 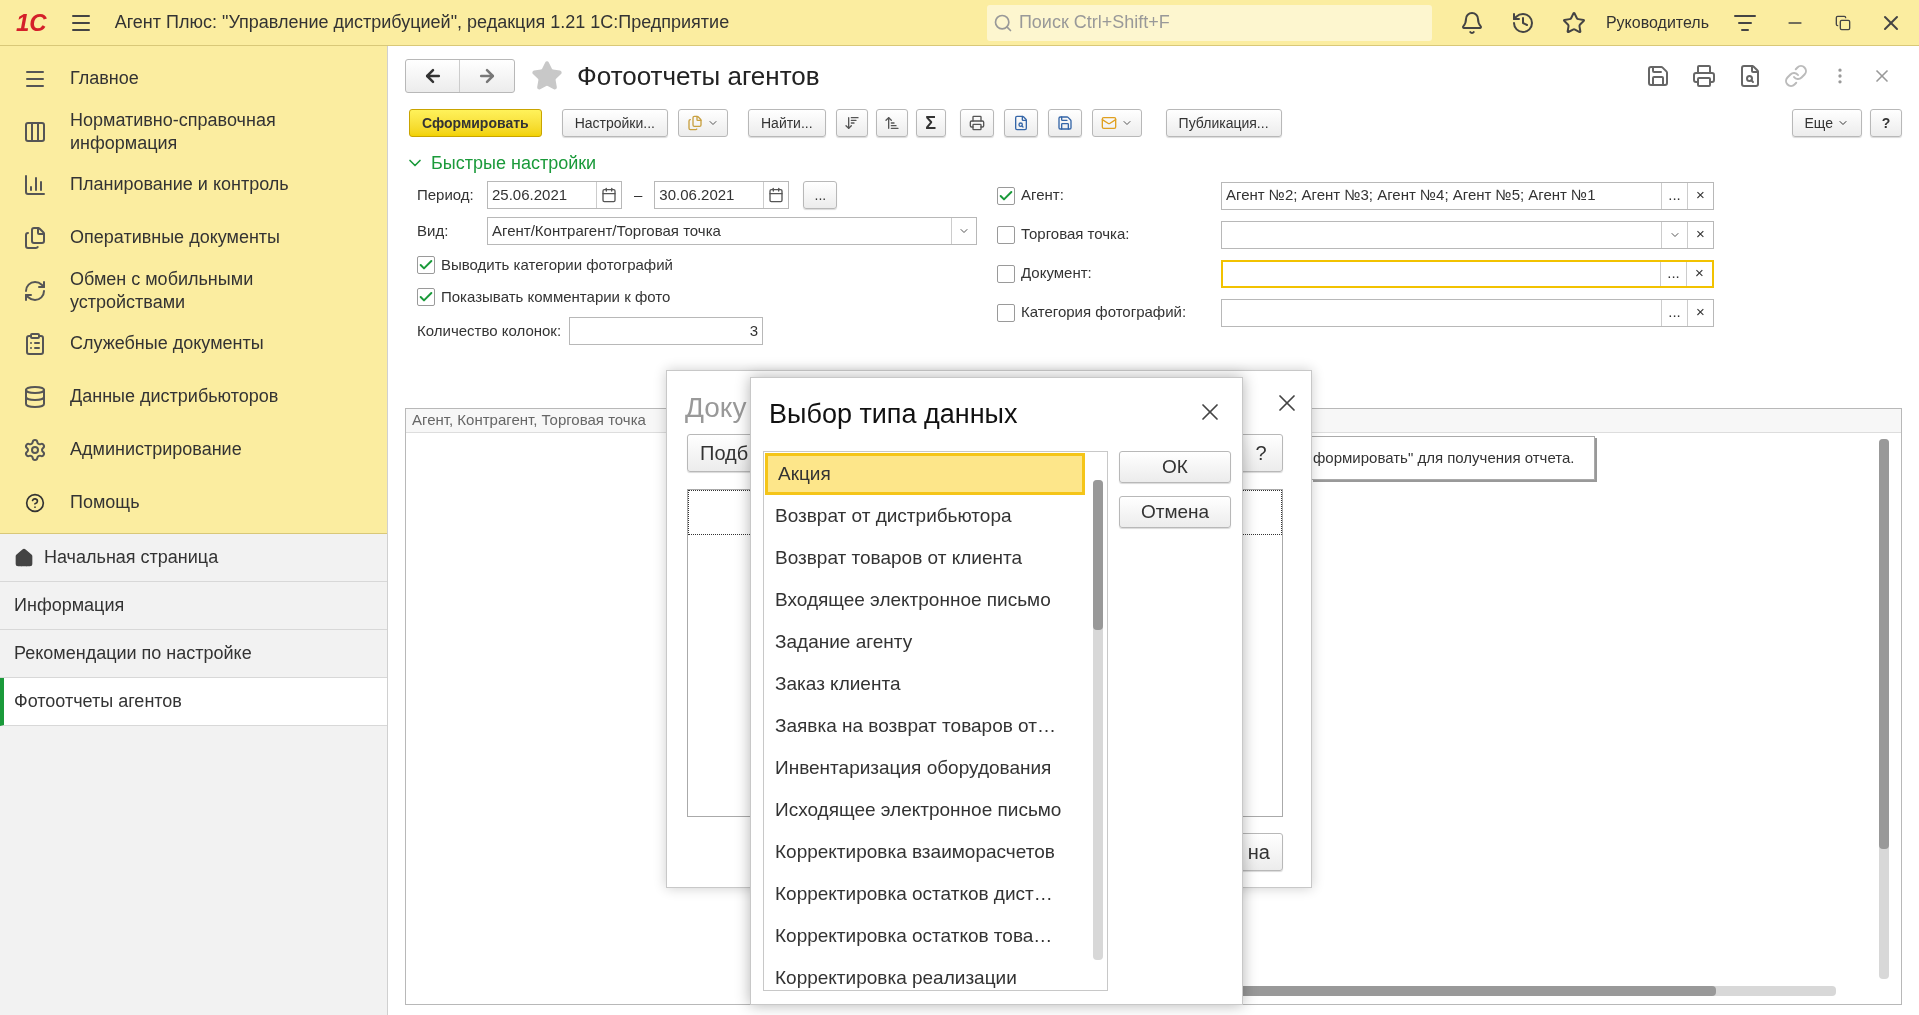 What do you see at coordinates (1826, 123) in the screenshot?
I see `more-button: Еще` at bounding box center [1826, 123].